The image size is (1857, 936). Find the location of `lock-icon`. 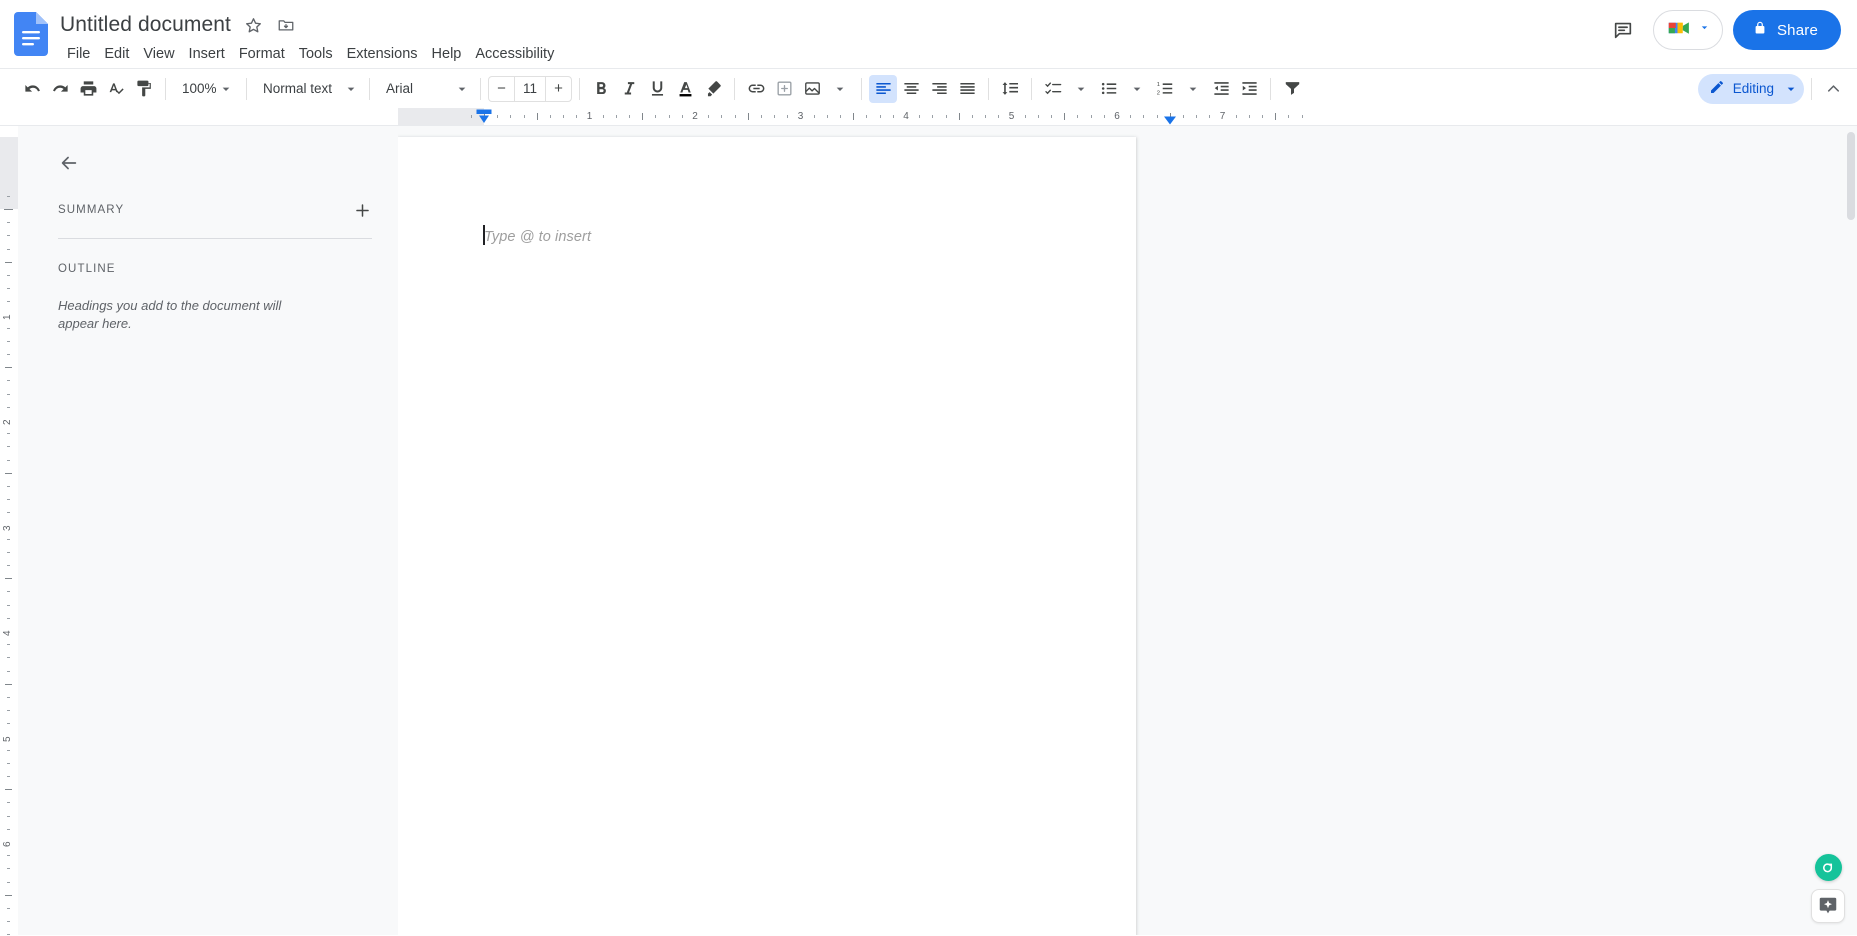

lock-icon is located at coordinates (1760, 30).